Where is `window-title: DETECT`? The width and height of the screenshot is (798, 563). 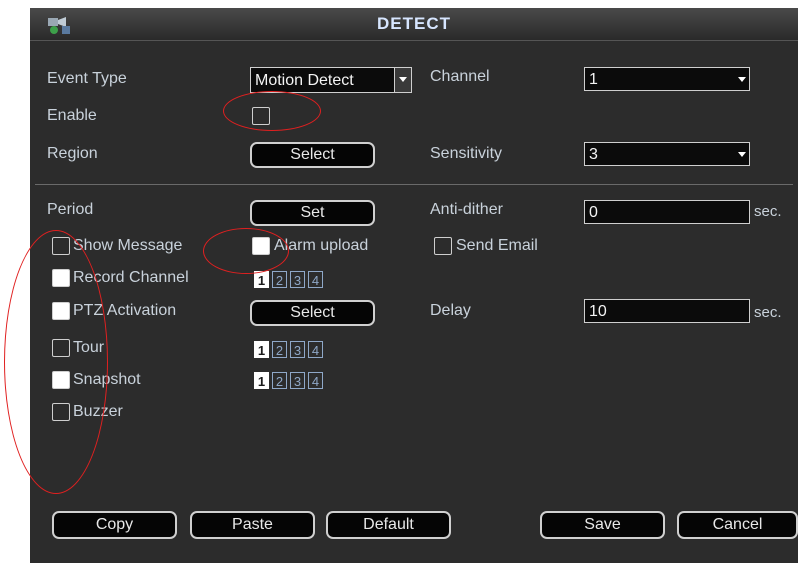
window-title: DETECT is located at coordinates (414, 23).